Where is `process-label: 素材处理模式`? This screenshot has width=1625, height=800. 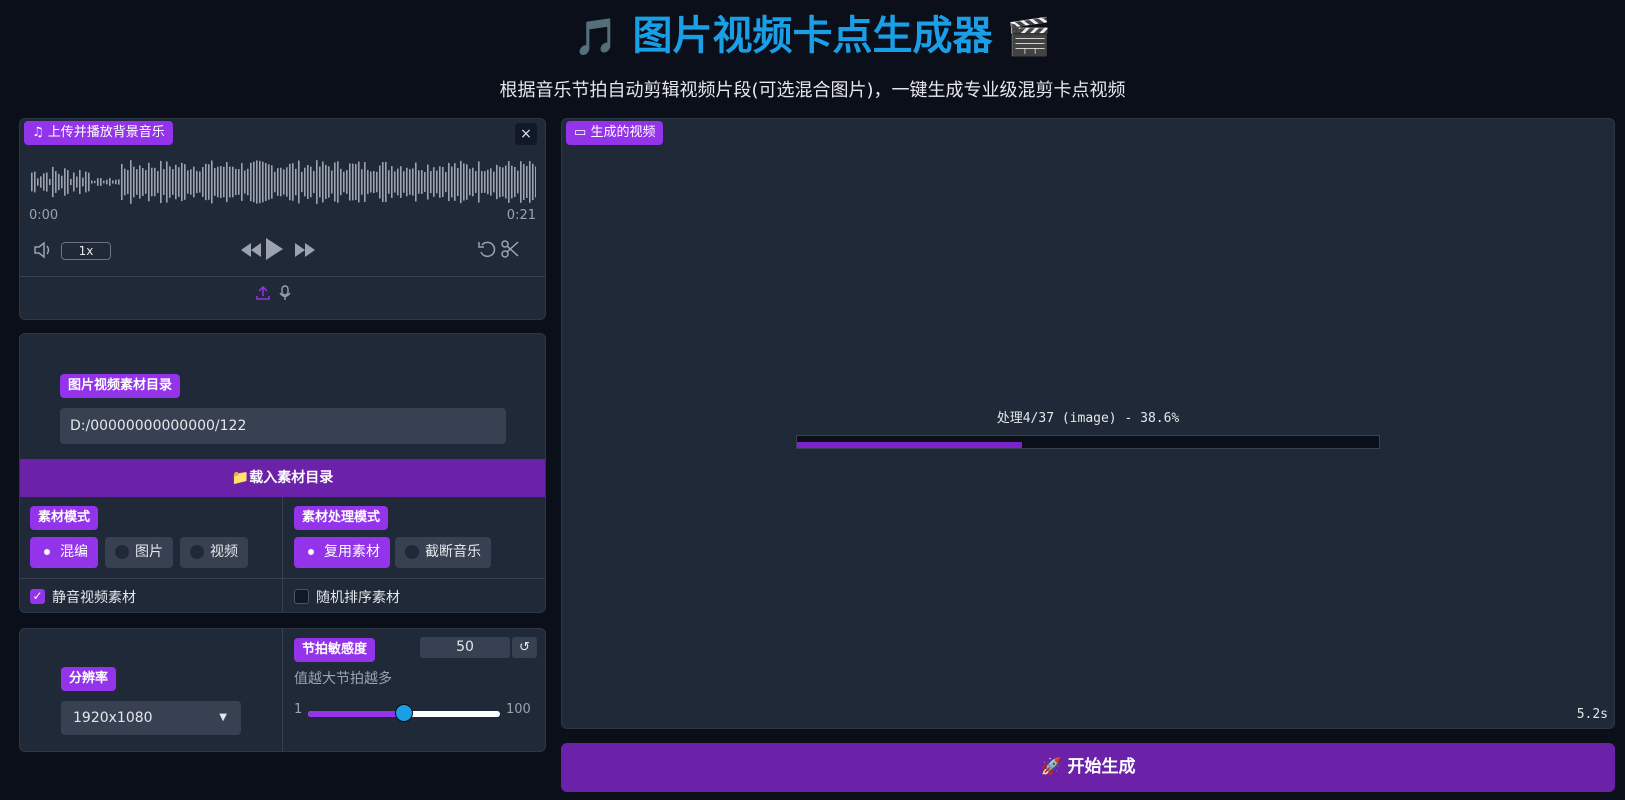
process-label: 素材处理模式 is located at coordinates (341, 518).